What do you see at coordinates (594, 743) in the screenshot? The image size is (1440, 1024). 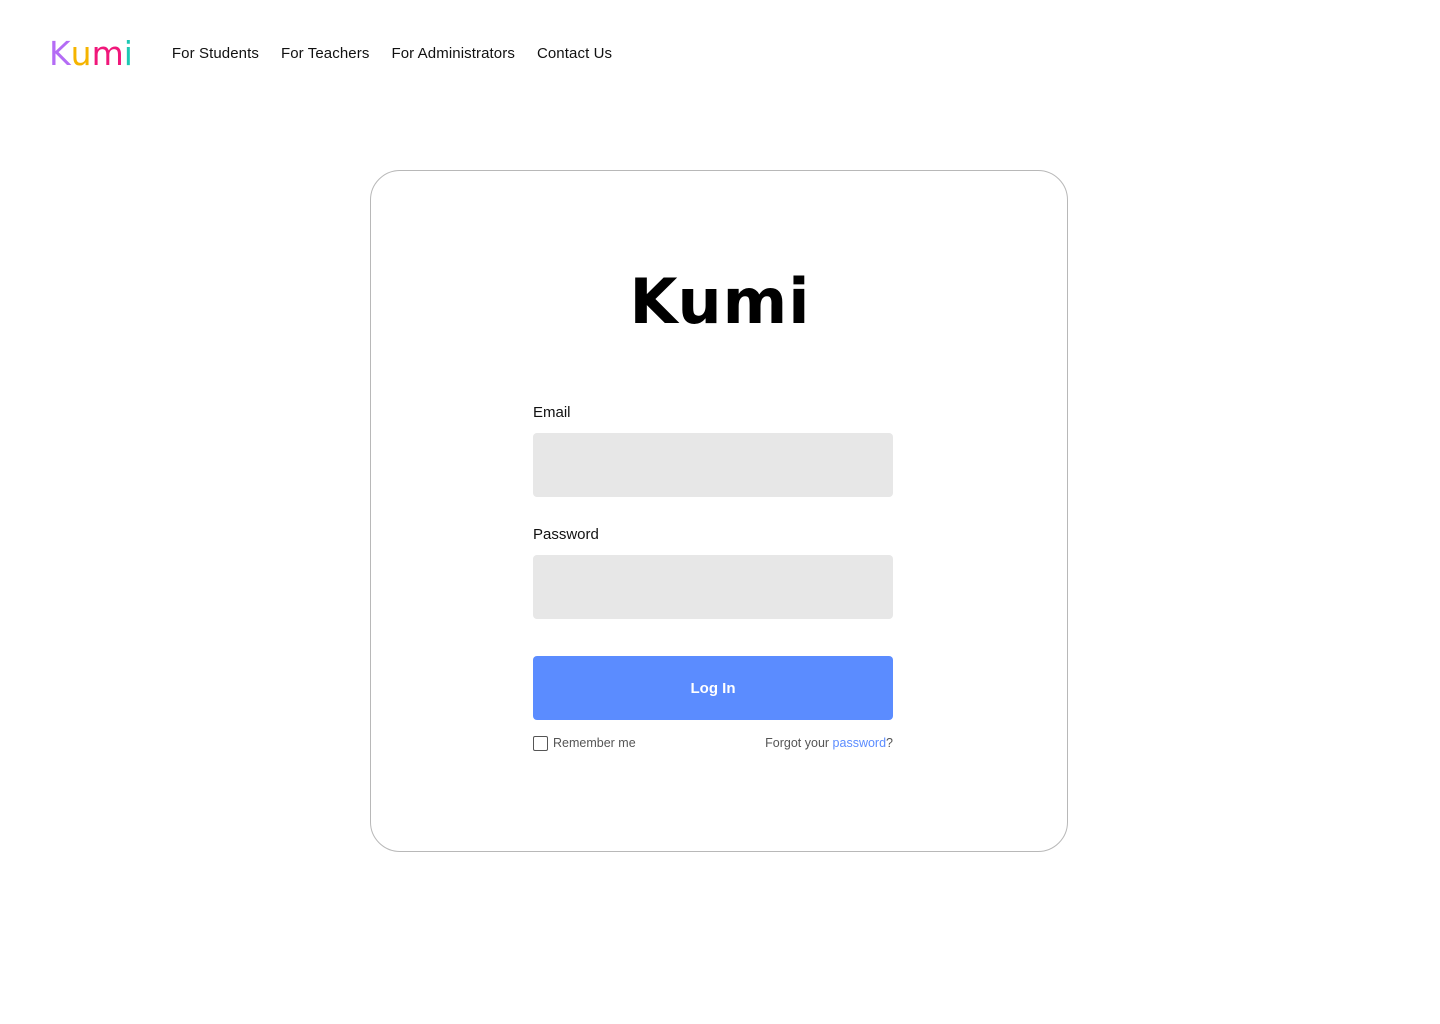 I see `remember-me-label: Remember me` at bounding box center [594, 743].